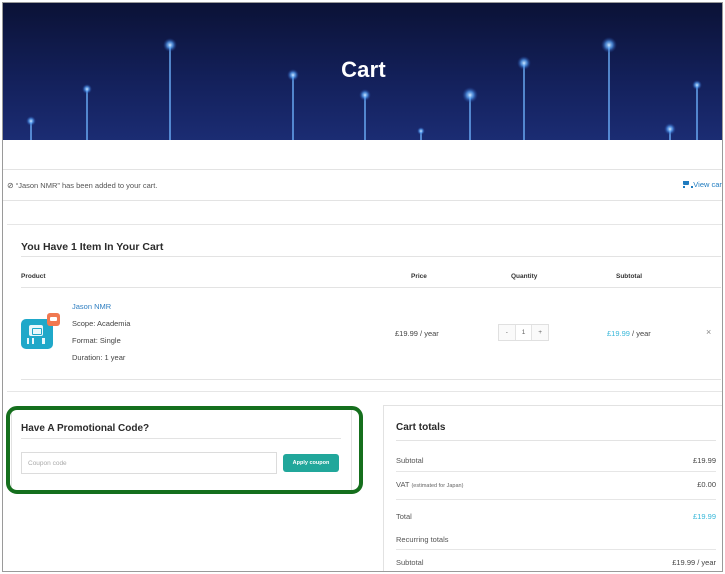 Image resolution: width=725 pixels, height=574 pixels. What do you see at coordinates (694, 562) in the screenshot?
I see `recurring-subtotal-value: £19.99 / year` at bounding box center [694, 562].